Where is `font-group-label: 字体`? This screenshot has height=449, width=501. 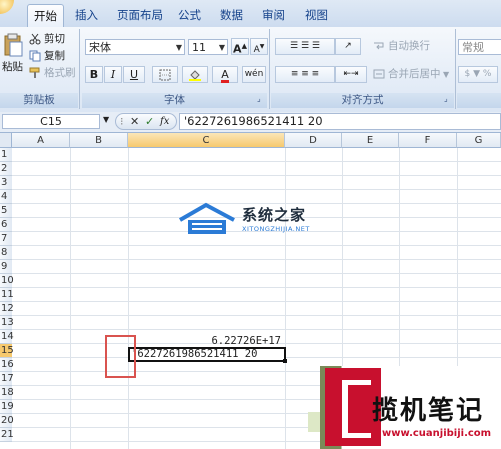 font-group-label: 字体 is located at coordinates (174, 100).